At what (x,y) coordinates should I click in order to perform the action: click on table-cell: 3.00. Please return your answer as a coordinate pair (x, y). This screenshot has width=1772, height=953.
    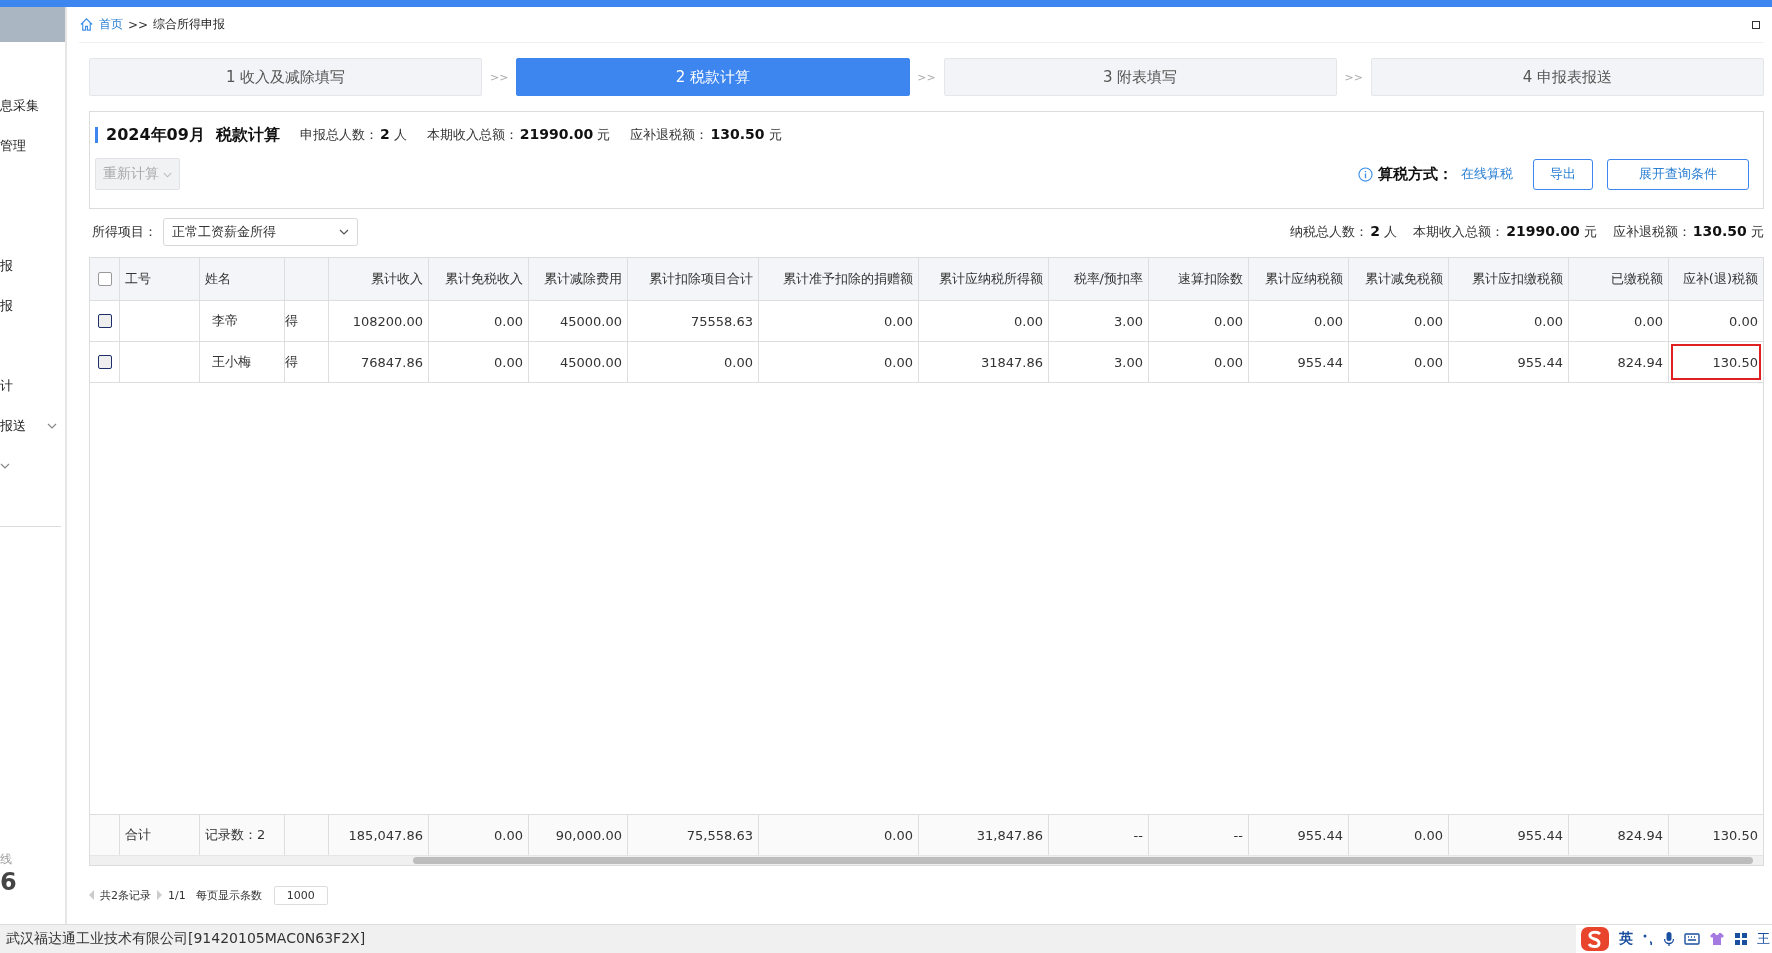
    Looking at the image, I should click on (1128, 362).